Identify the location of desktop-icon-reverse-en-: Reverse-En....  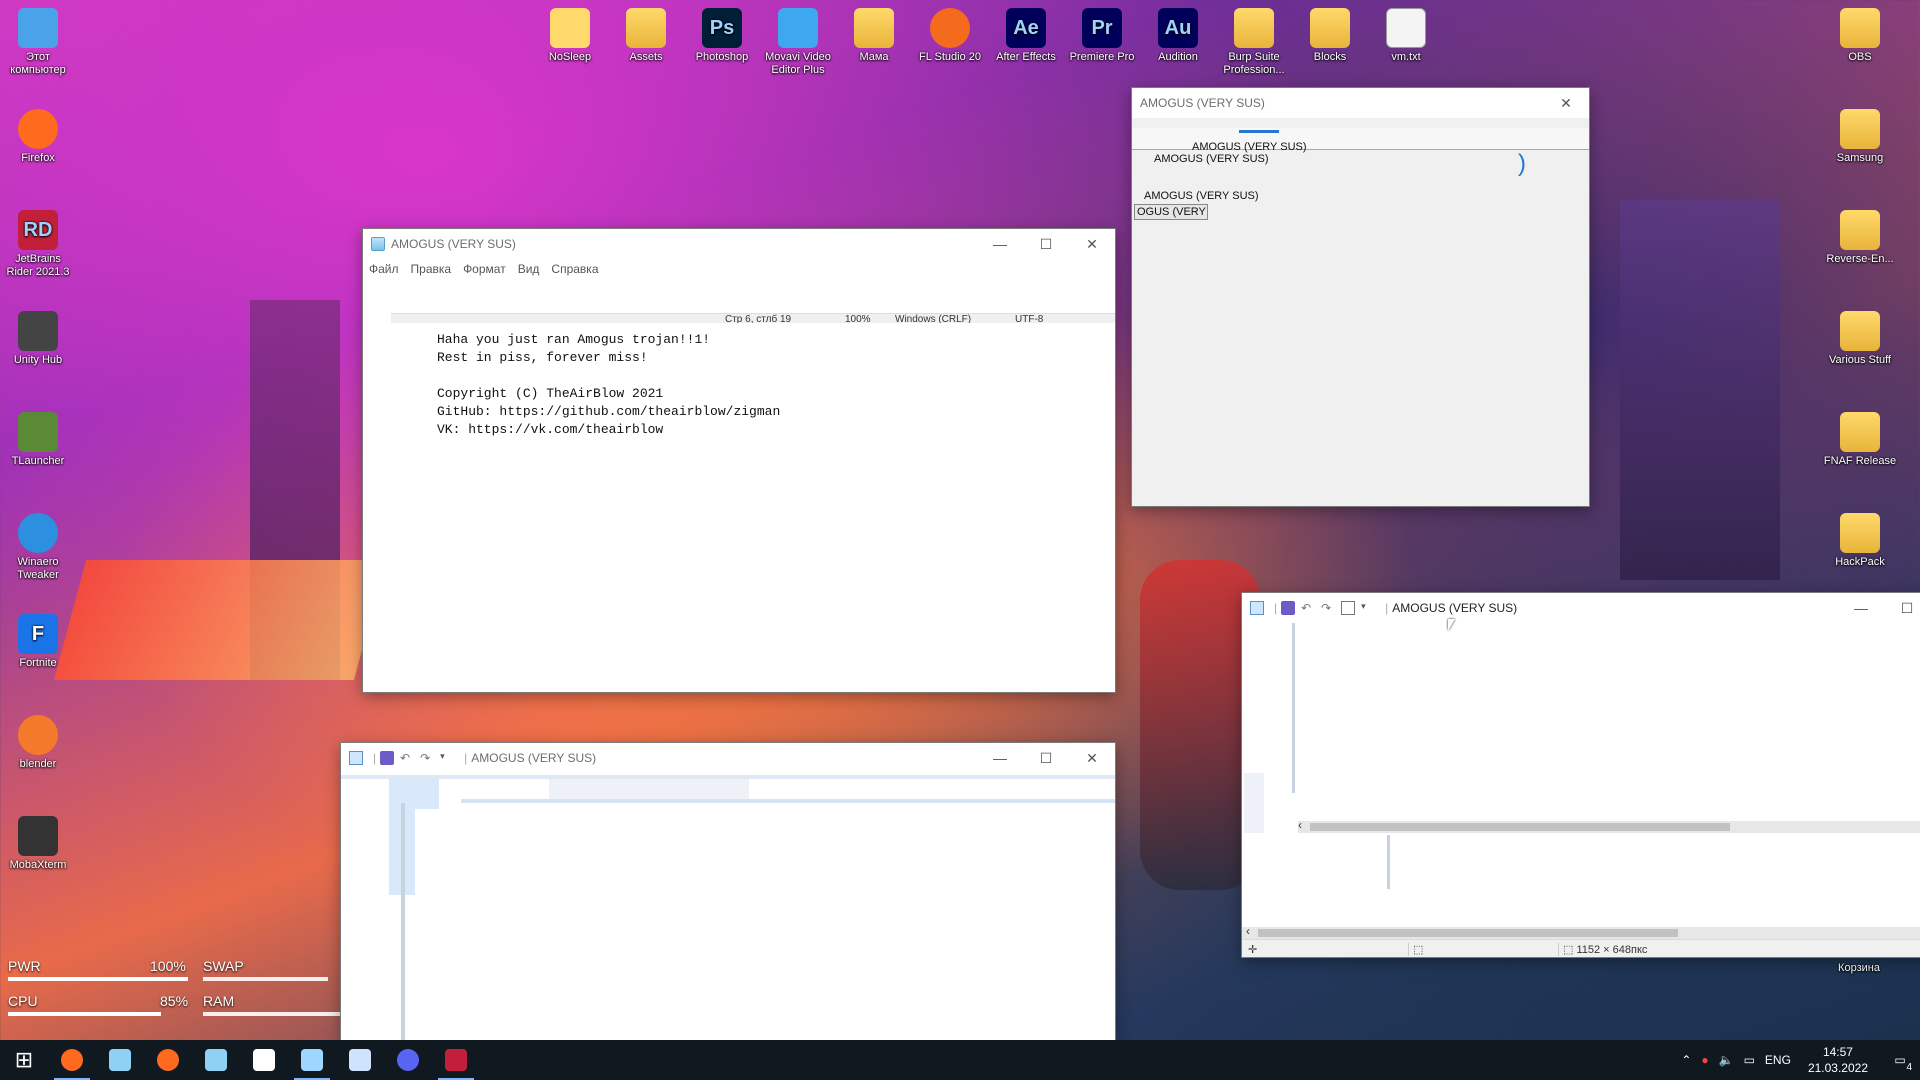
(1860, 238).